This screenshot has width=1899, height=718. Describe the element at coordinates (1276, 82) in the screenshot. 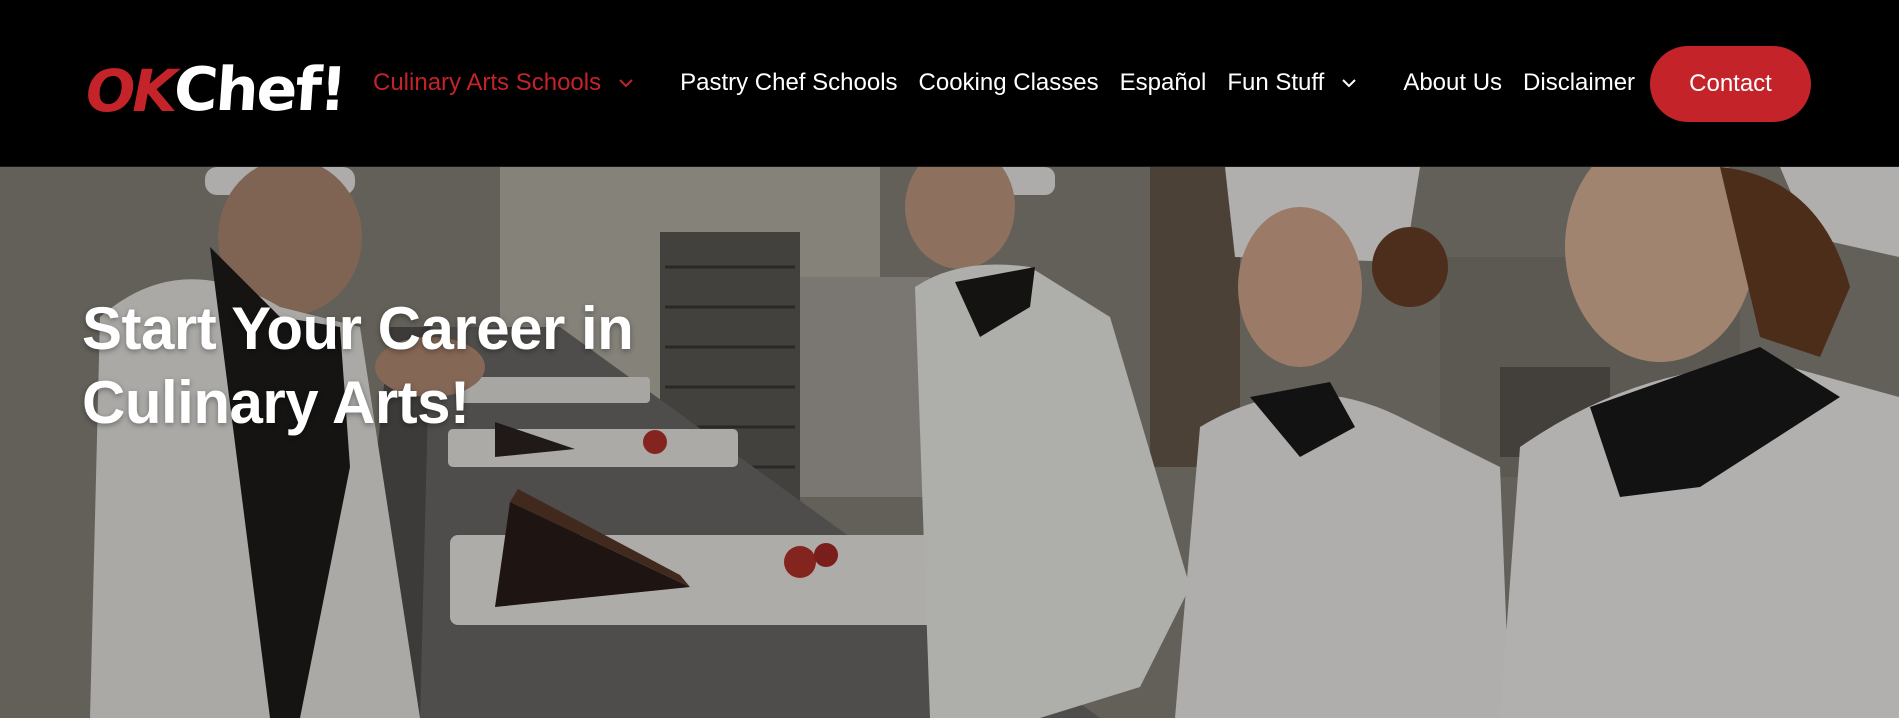

I see `nav-label: Fun Stuff` at that location.